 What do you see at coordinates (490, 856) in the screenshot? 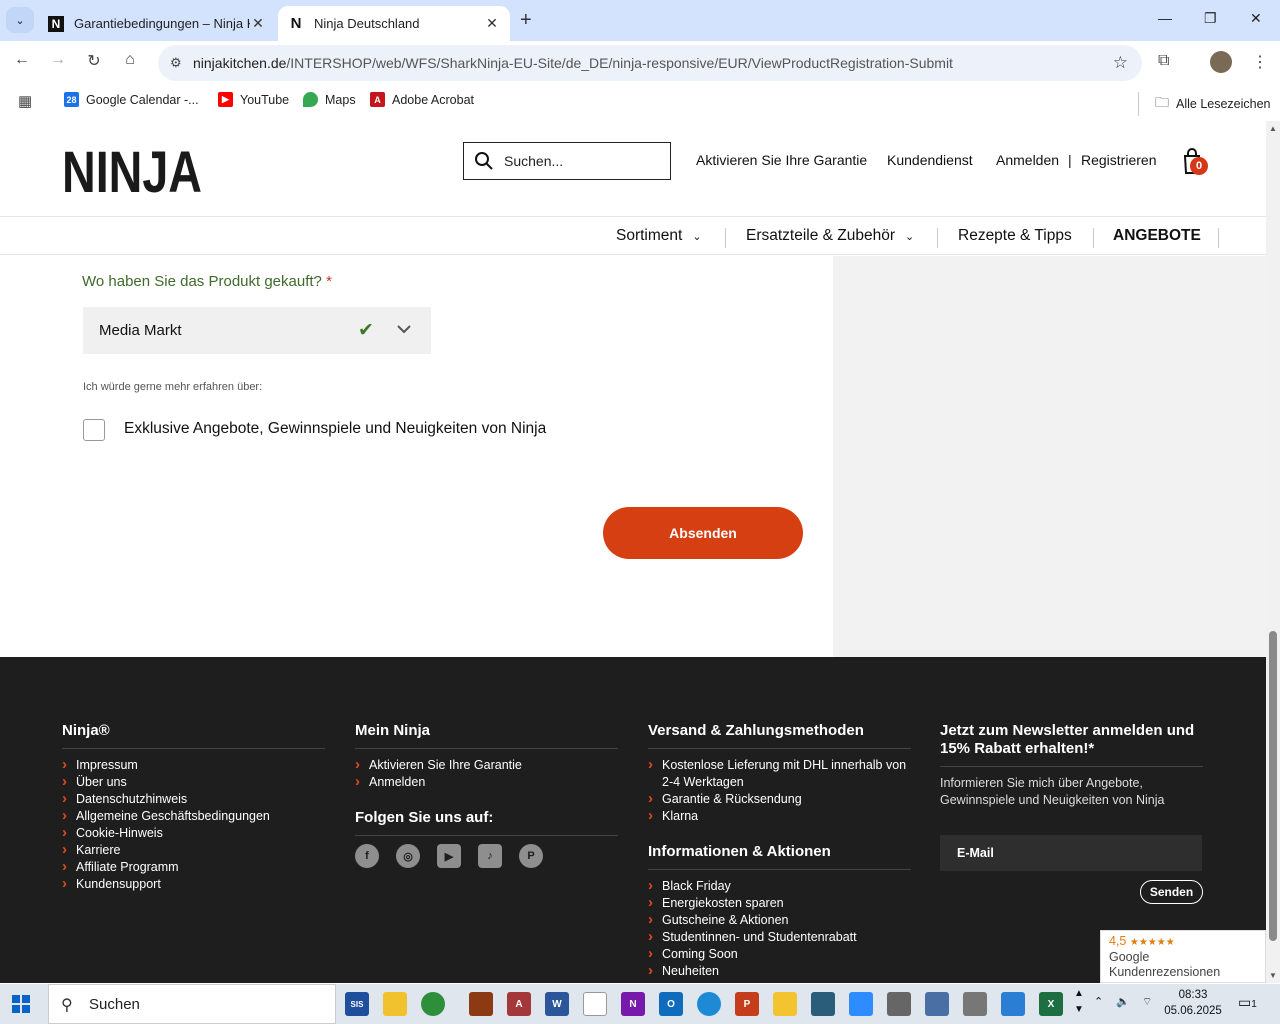
I see `tiktok-icon: ♪` at bounding box center [490, 856].